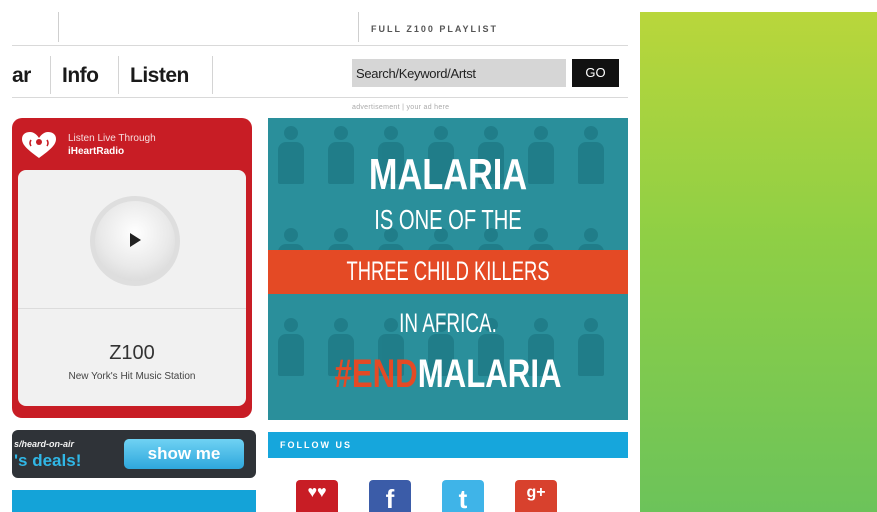 The width and height of the screenshot is (877, 512). What do you see at coordinates (44, 444) in the screenshot?
I see `deals-banner-caption: s/heard-on-air` at bounding box center [44, 444].